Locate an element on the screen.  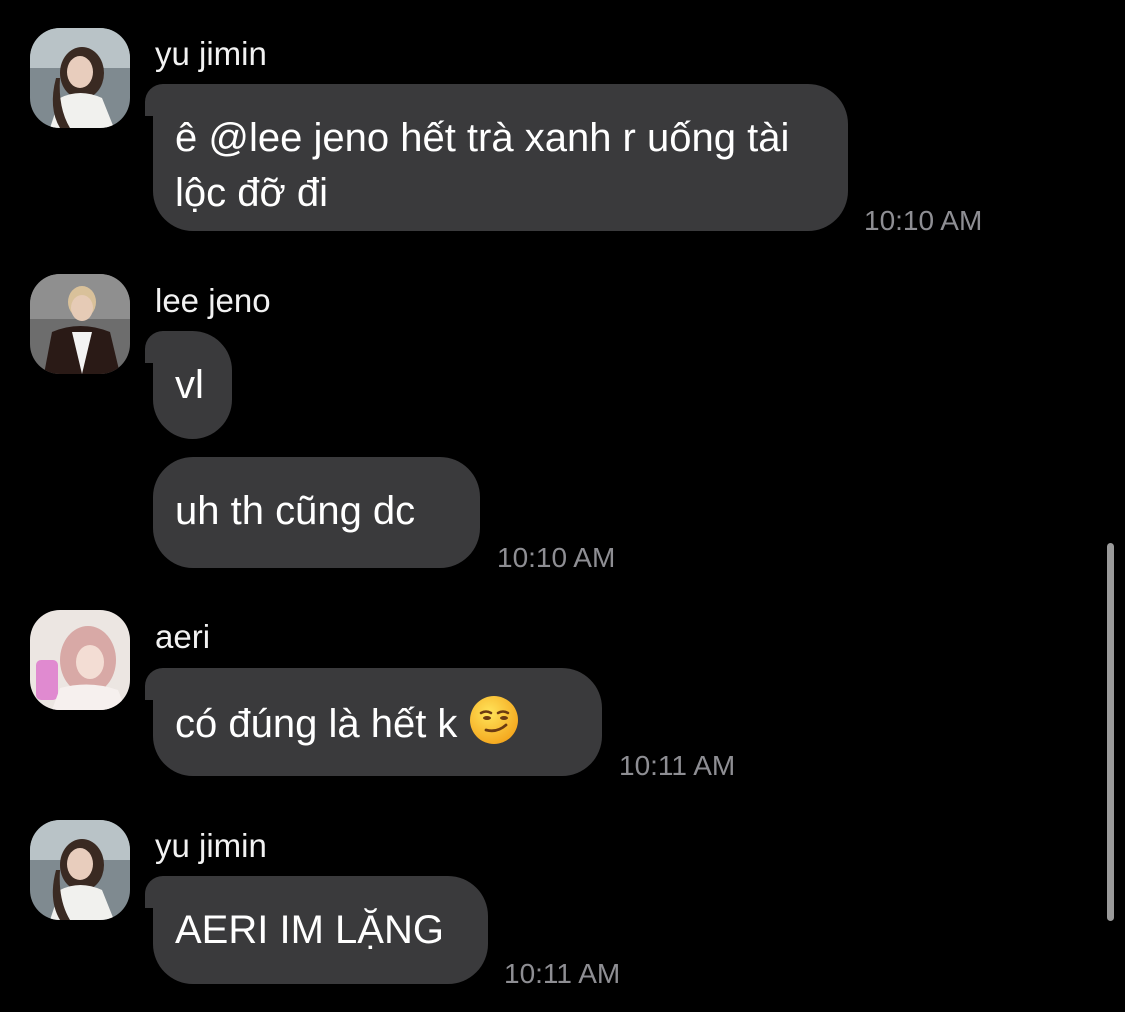
message-bubble: vl is located at coordinates (188, 385).